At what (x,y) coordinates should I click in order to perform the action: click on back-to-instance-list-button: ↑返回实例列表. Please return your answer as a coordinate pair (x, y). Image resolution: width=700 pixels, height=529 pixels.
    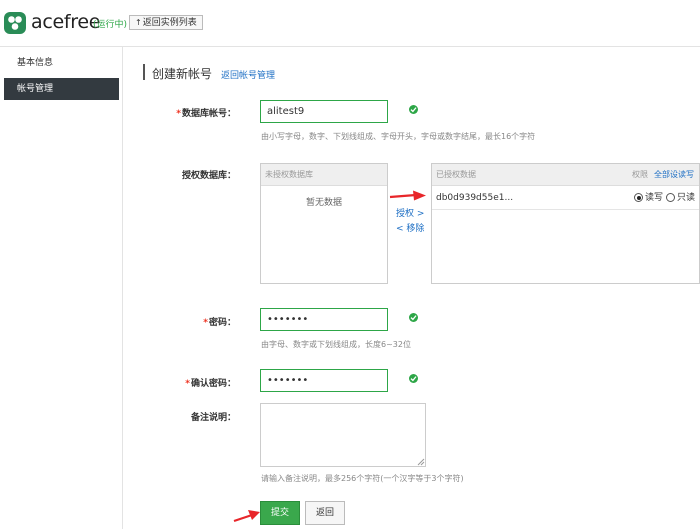
    Looking at the image, I should click on (166, 22).